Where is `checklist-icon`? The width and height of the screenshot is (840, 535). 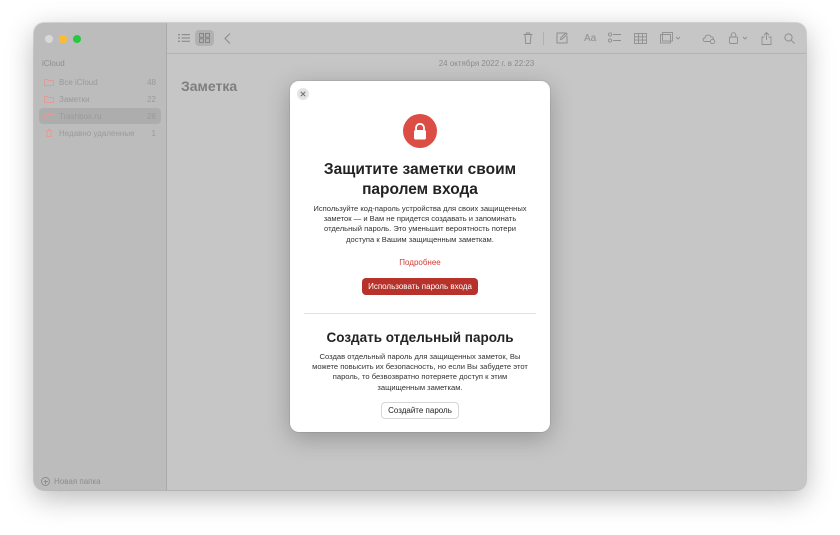 checklist-icon is located at coordinates (614, 38).